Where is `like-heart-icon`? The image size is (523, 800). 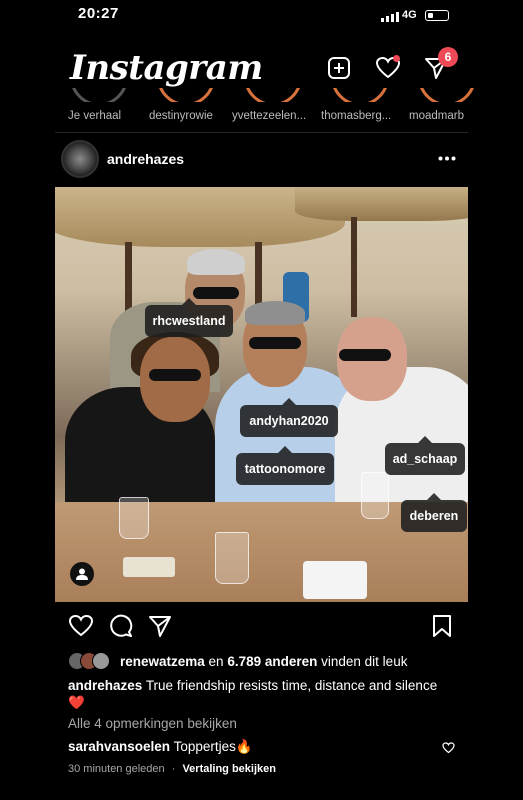
like-heart-icon is located at coordinates (81, 626).